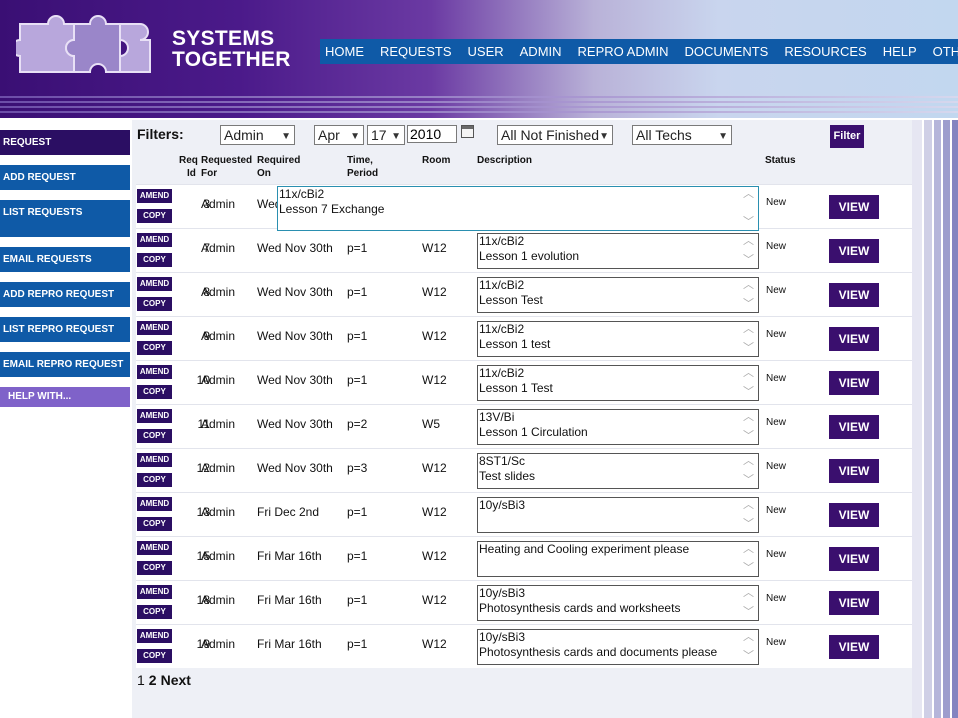 This screenshot has width=958, height=718. What do you see at coordinates (65, 259) in the screenshot?
I see `sidebar-item-email-requests: EMAIL REQUESTS` at bounding box center [65, 259].